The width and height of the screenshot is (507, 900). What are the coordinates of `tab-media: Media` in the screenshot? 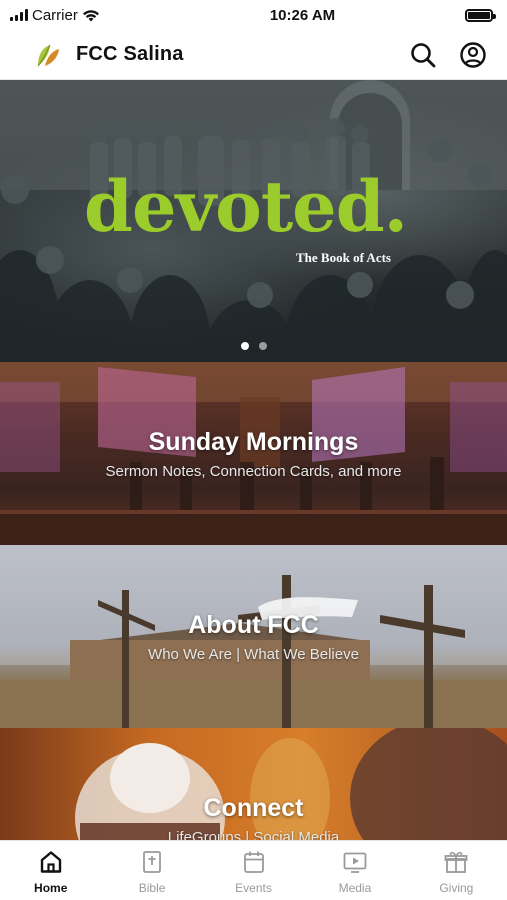 It's located at (354, 870).